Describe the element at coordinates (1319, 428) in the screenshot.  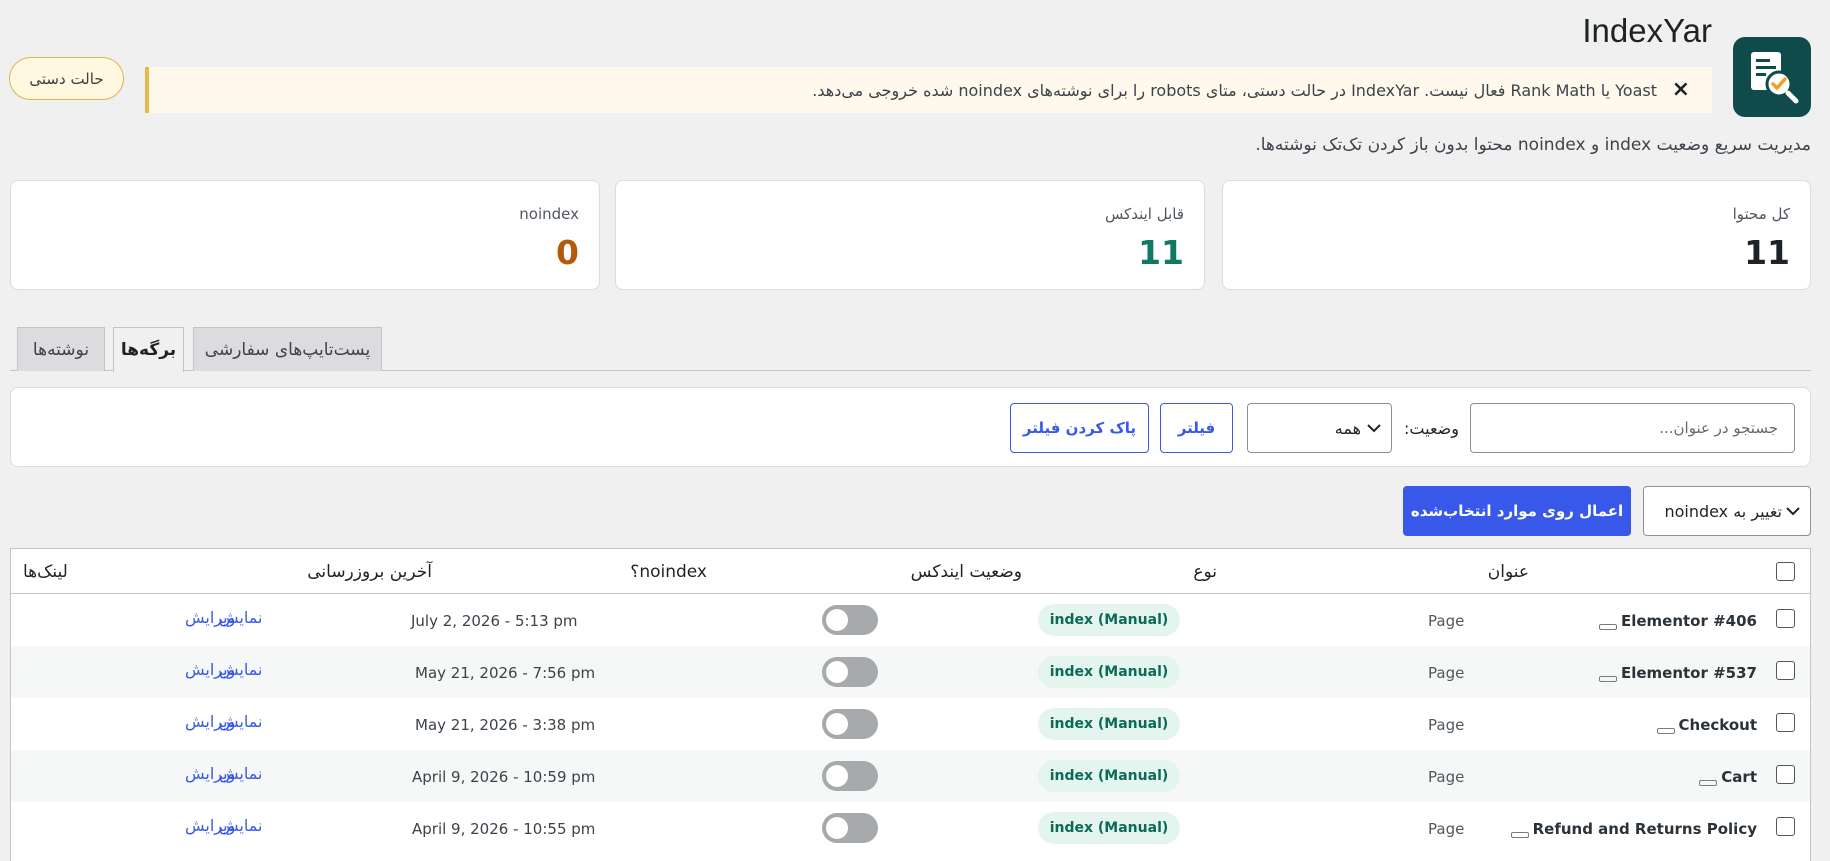
I see `status-select: همه` at that location.